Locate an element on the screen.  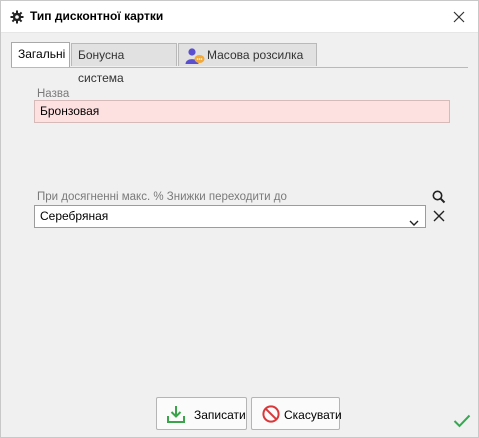
cancel-button: Скасувати is located at coordinates (296, 413).